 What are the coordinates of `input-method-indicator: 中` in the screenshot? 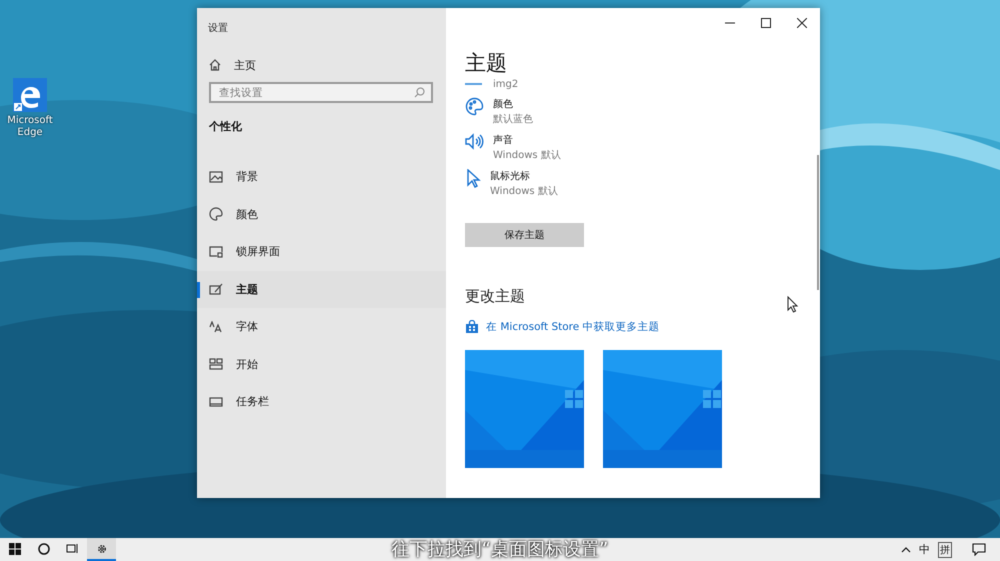 It's located at (924, 549).